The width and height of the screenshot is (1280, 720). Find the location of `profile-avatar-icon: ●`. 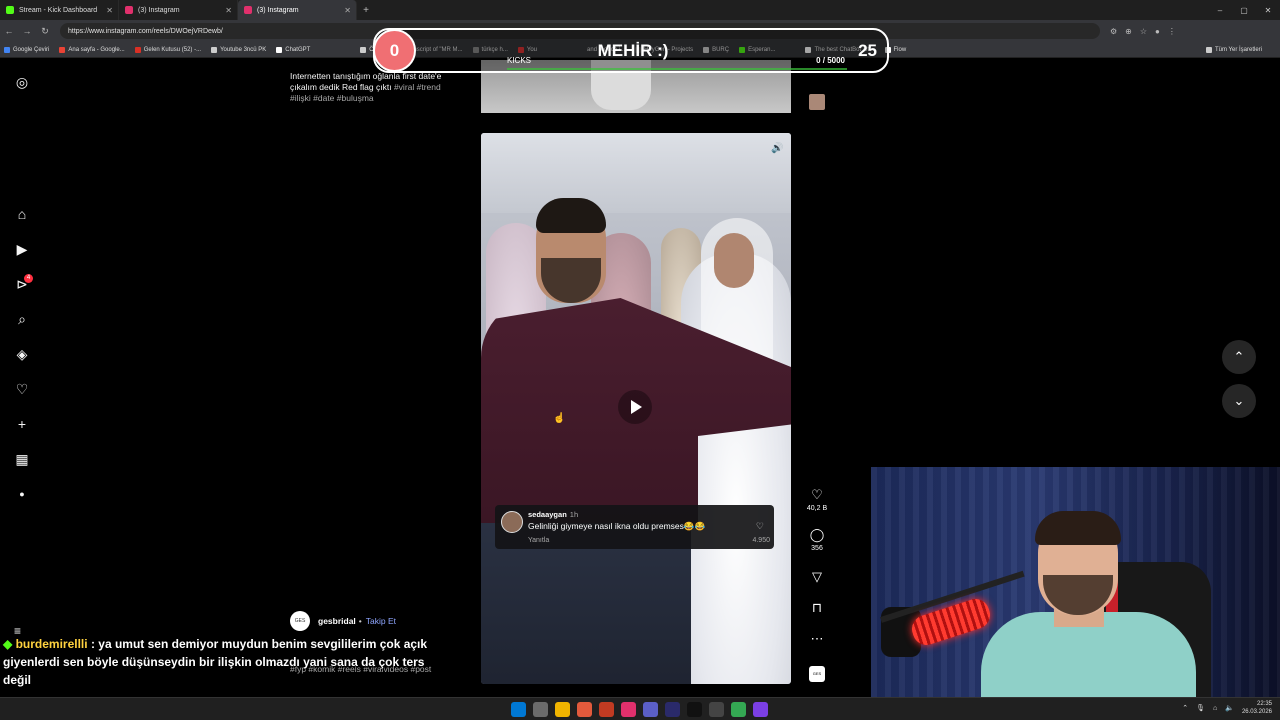

profile-avatar-icon: ● is located at coordinates (1157, 31).